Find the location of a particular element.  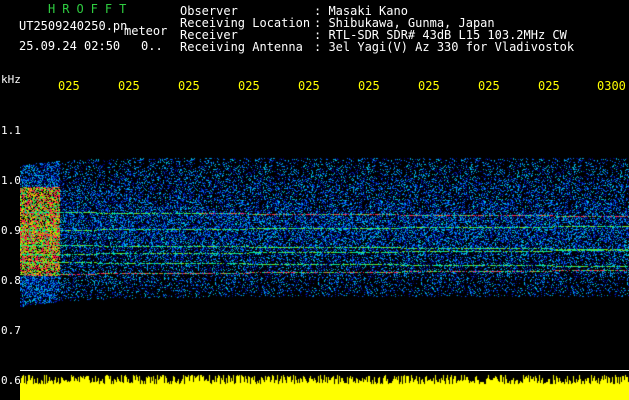

y-tick-0-7: 0.7 is located at coordinates (11, 330).